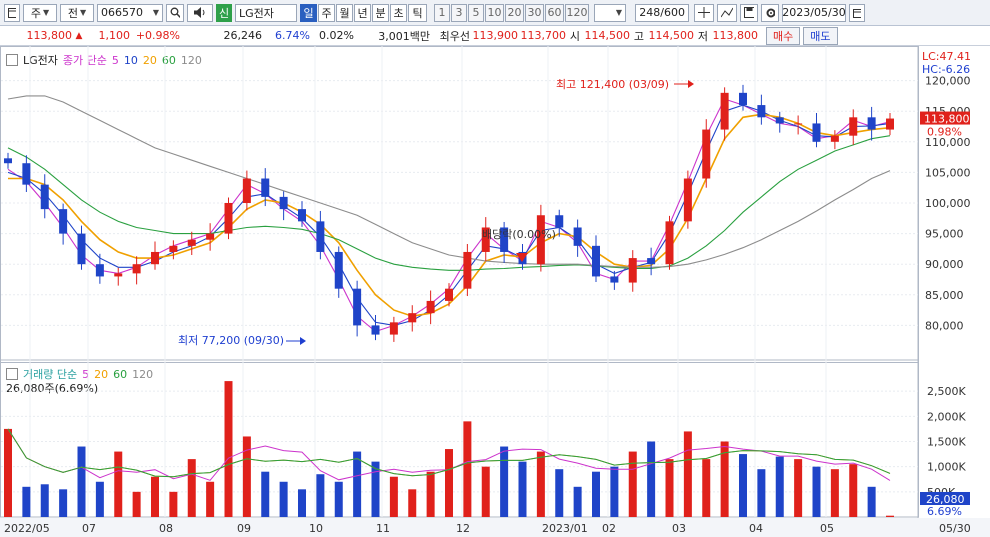 This screenshot has height=537, width=990. I want to click on high-annotation: 최고 121,400 (03/09), so click(612, 84).